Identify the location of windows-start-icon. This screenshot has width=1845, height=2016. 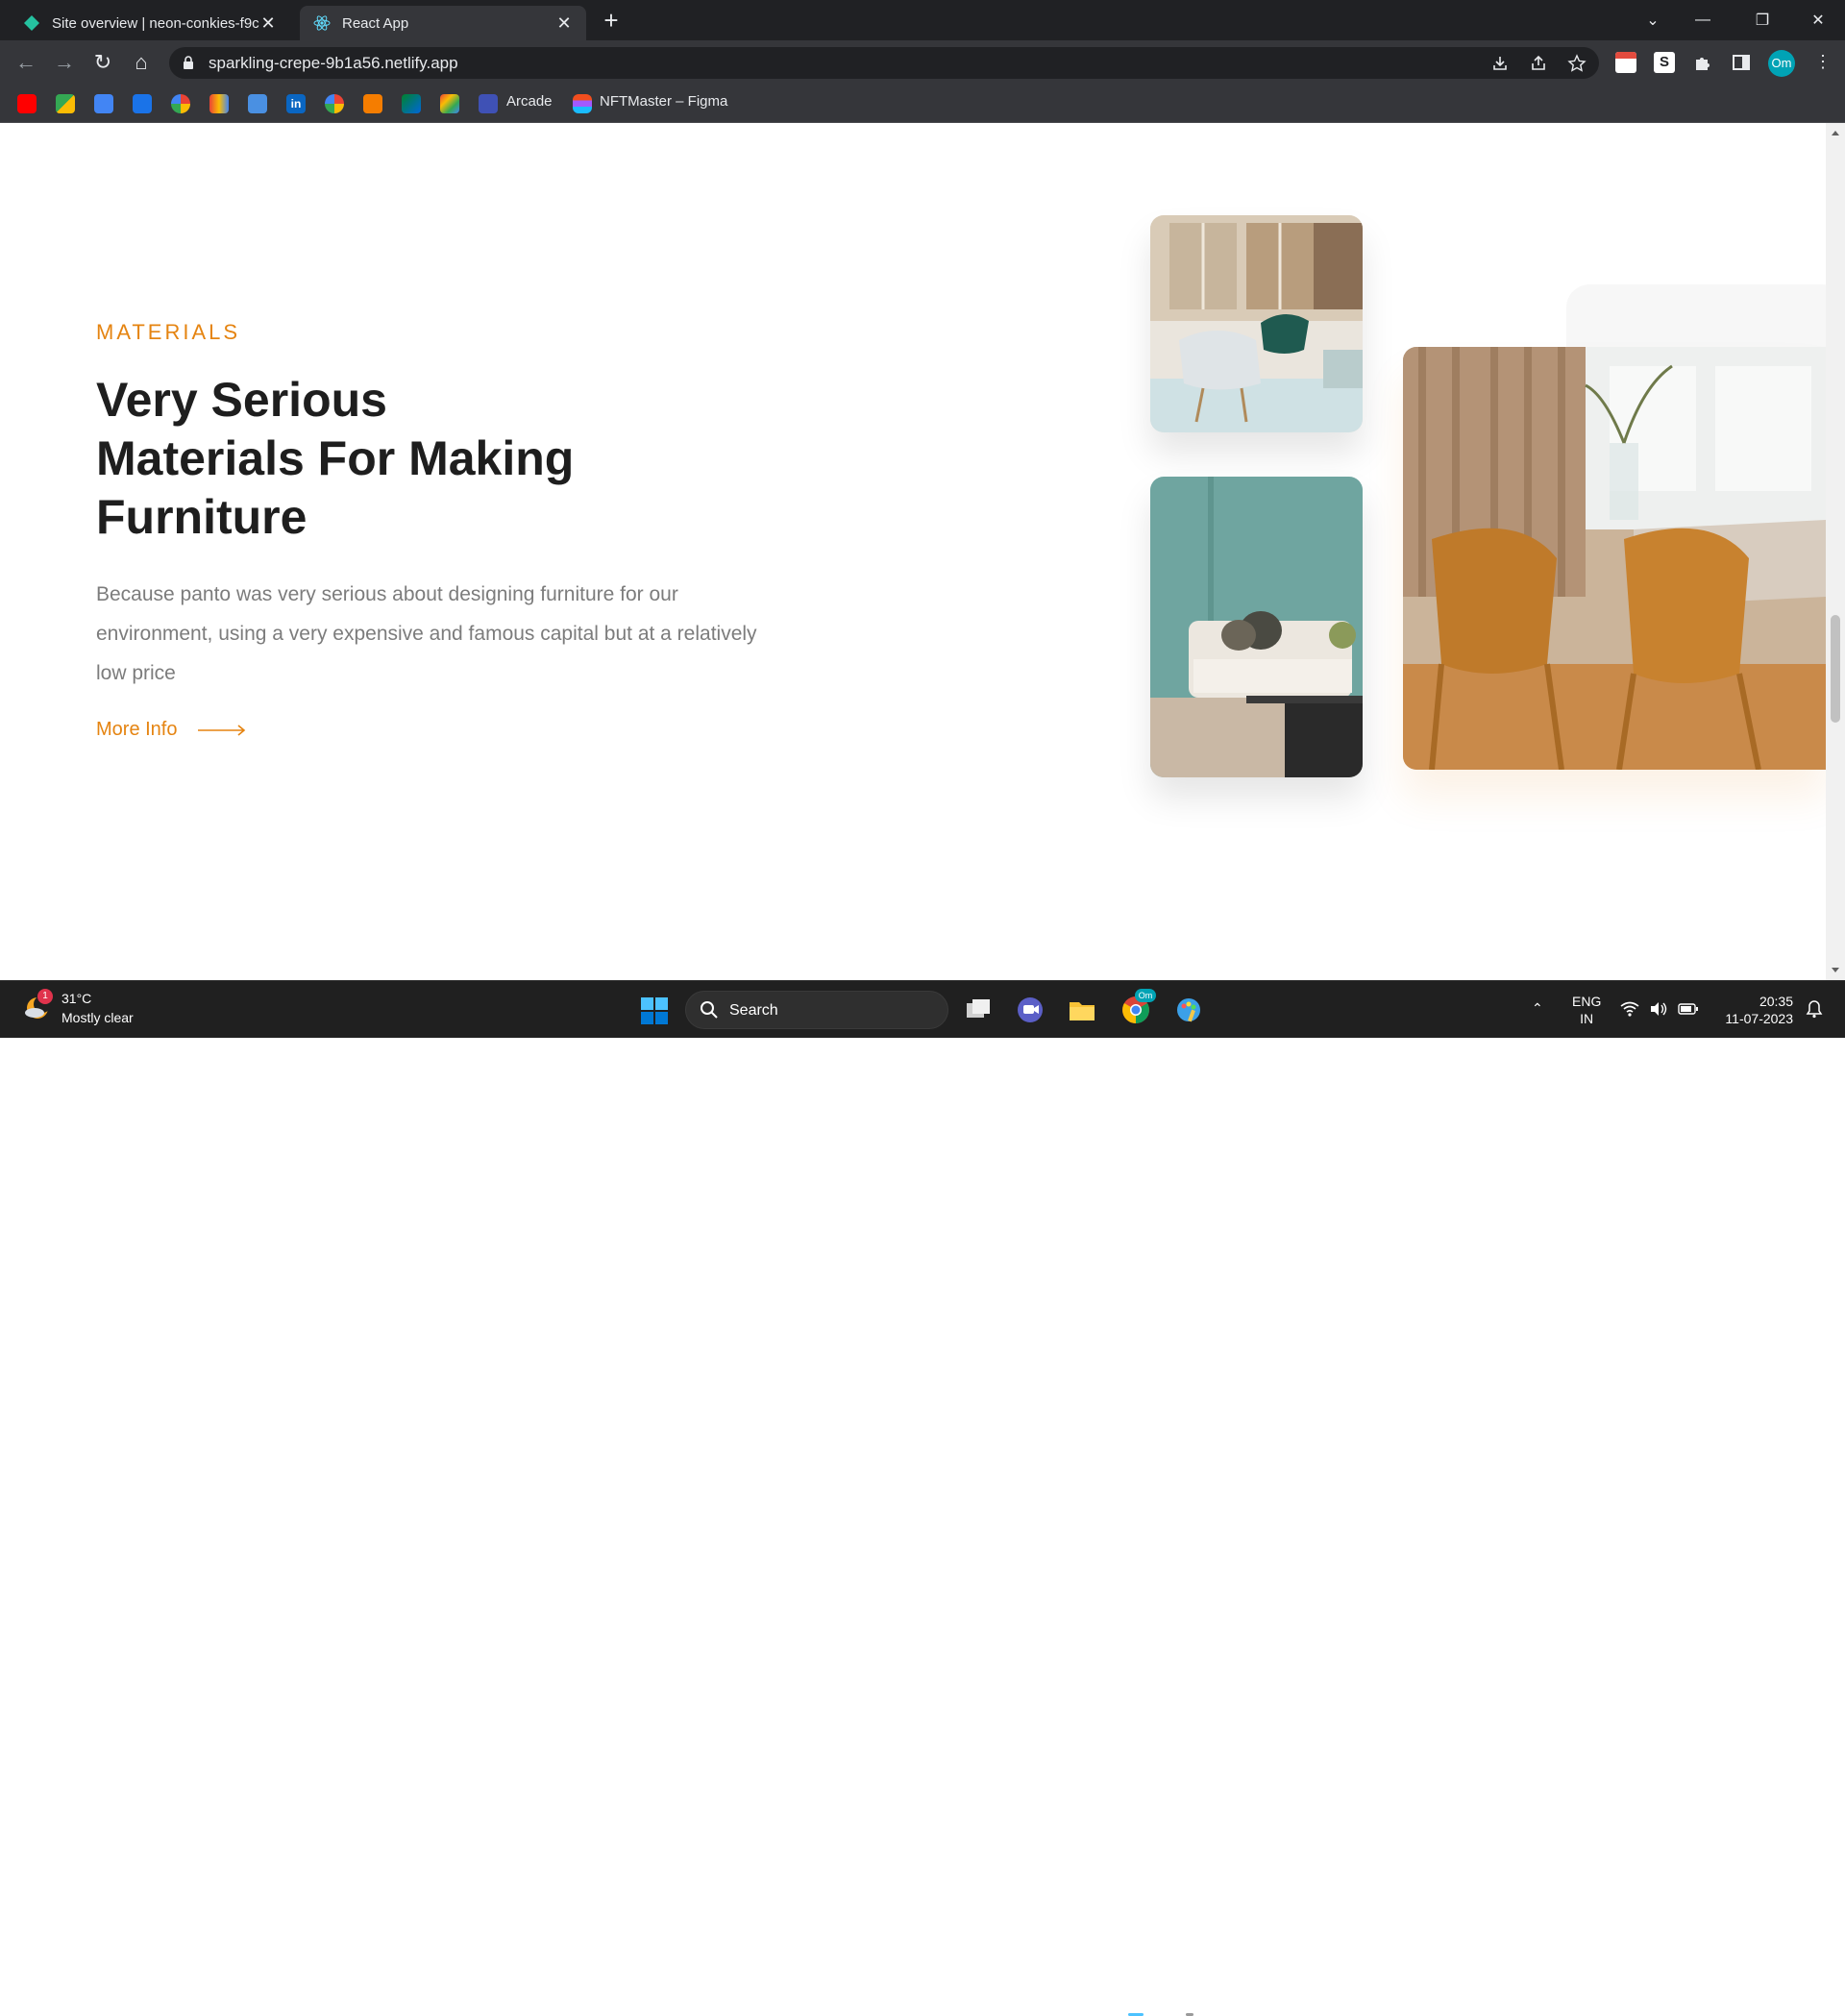
(654, 1011).